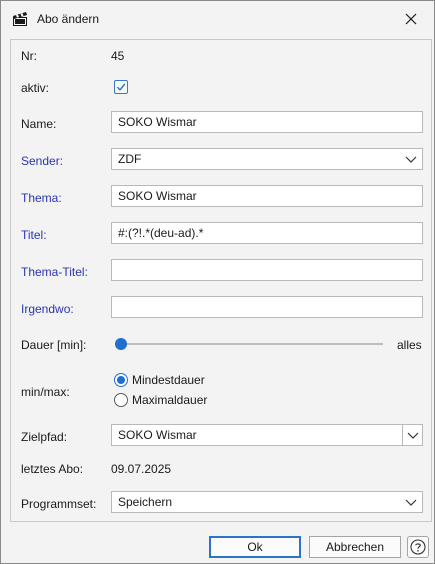 Image resolution: width=435 pixels, height=564 pixels. Describe the element at coordinates (255, 547) in the screenshot. I see `ok-button: Ok` at that location.